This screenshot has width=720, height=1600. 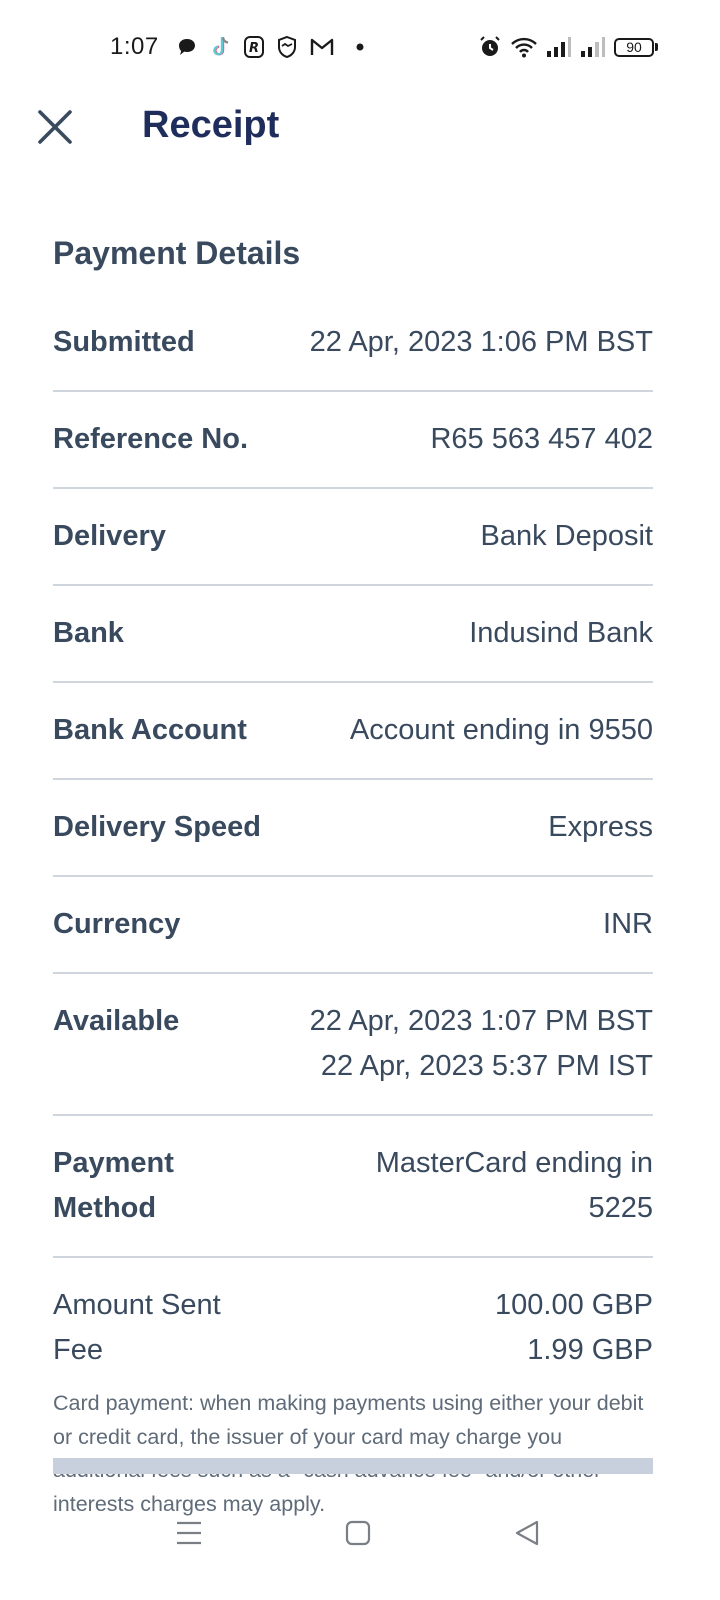 I want to click on detail-row-payment-method: Payment Method MasterCard ending in 5225, so click(x=353, y=1187).